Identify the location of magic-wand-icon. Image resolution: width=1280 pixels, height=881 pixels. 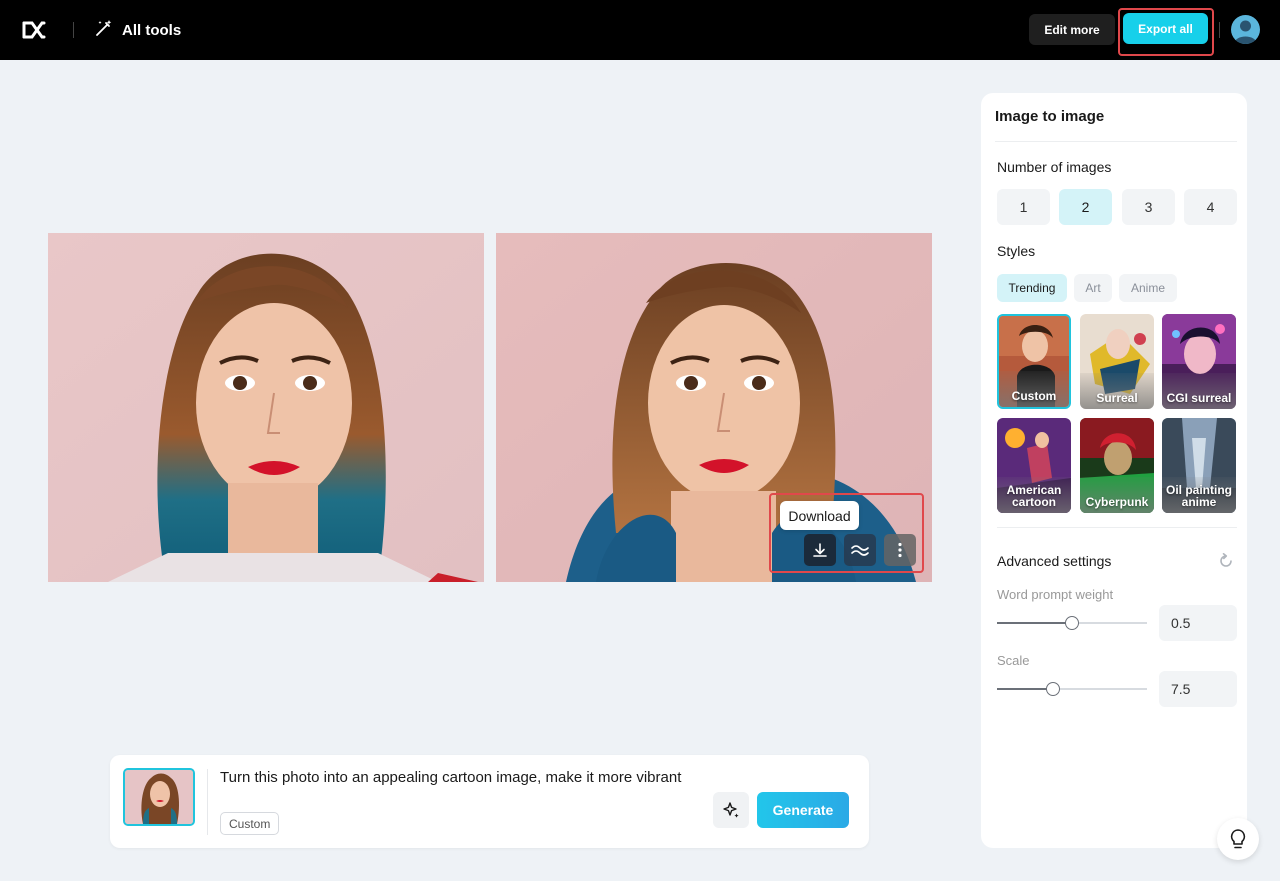
(104, 30).